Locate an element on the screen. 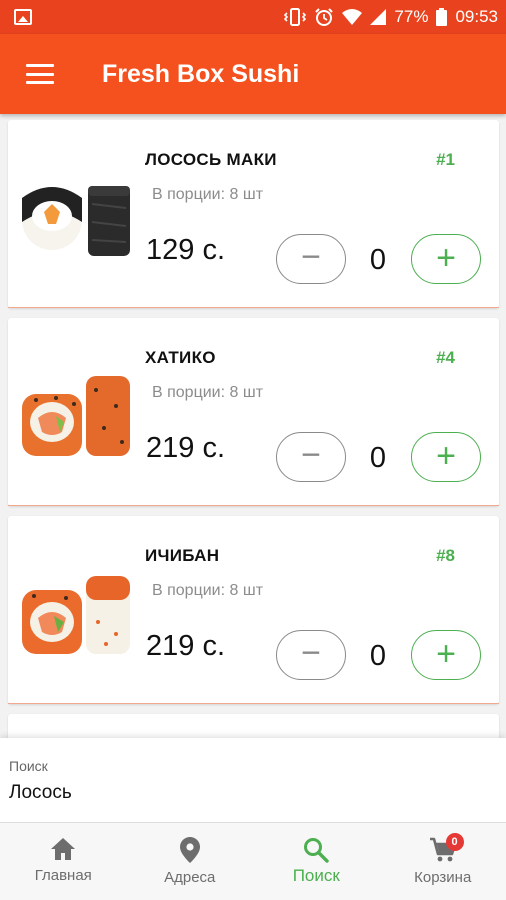 Image resolution: width=506 pixels, height=900 pixels. nav-item-cart: 0 Корзина is located at coordinates (443, 861).